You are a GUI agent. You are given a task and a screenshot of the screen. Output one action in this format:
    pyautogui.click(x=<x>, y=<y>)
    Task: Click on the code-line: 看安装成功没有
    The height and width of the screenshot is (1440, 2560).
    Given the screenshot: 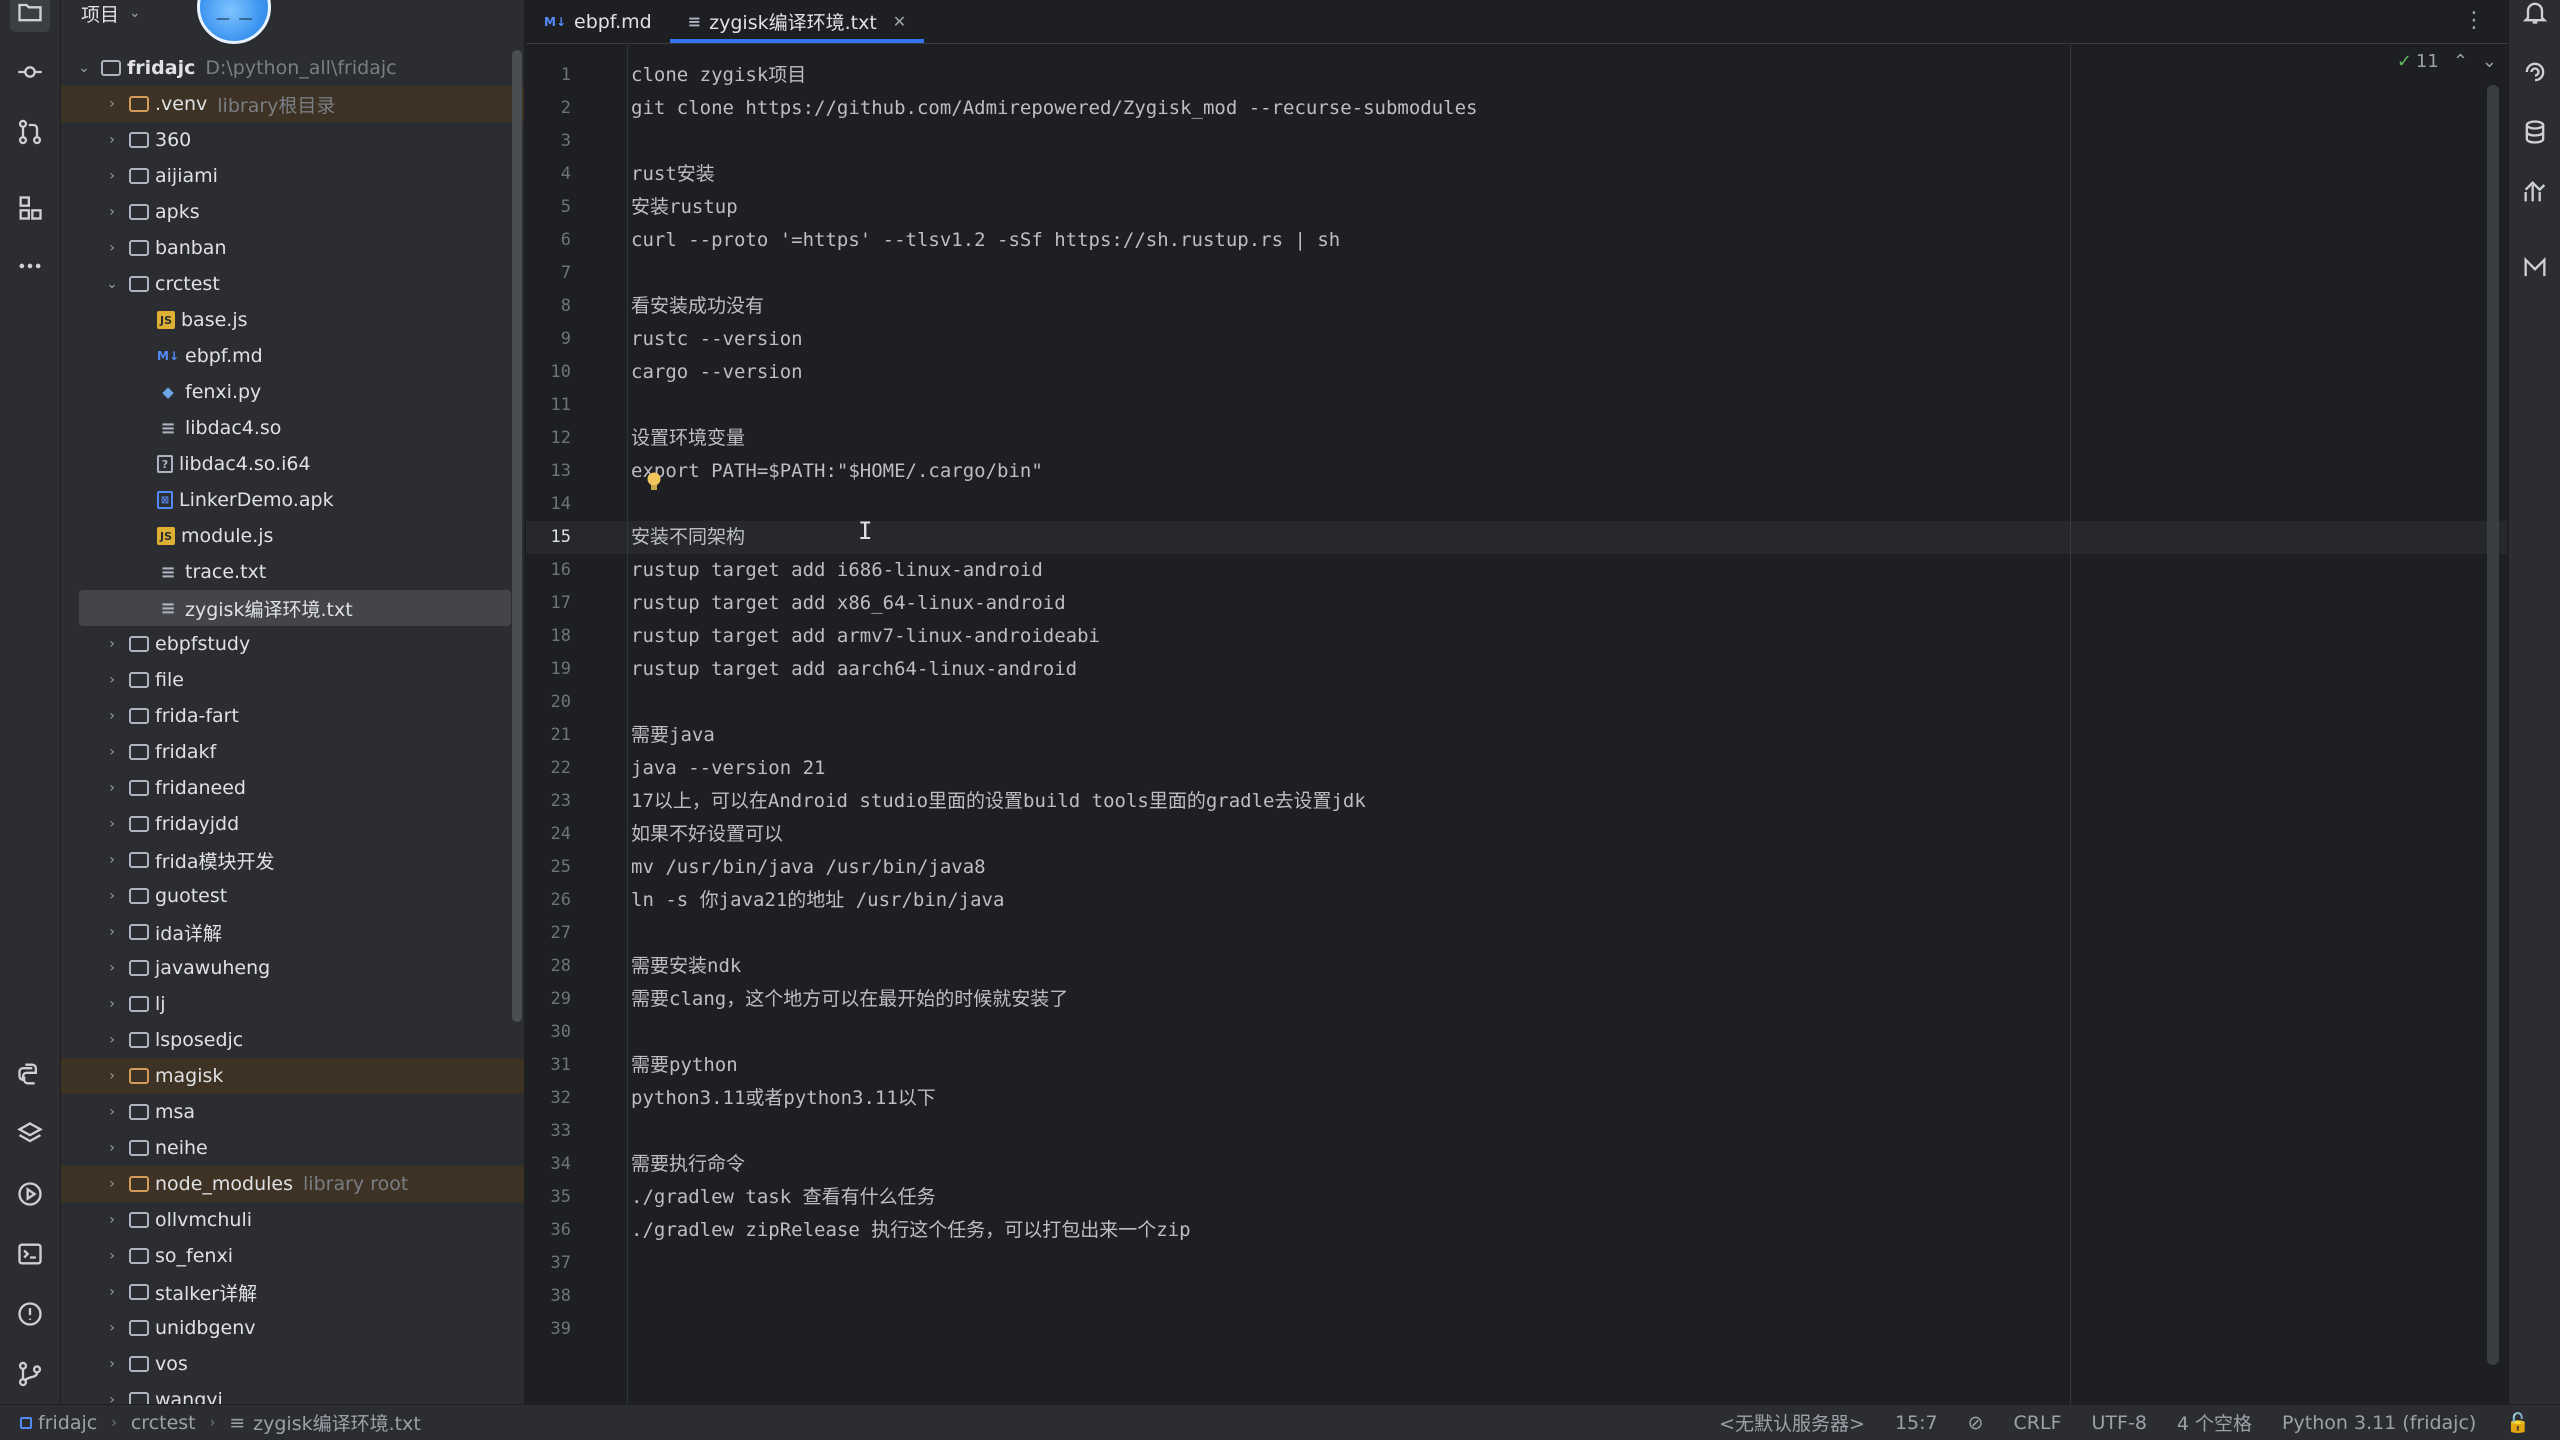 What is the action you would take?
    pyautogui.click(x=697, y=306)
    